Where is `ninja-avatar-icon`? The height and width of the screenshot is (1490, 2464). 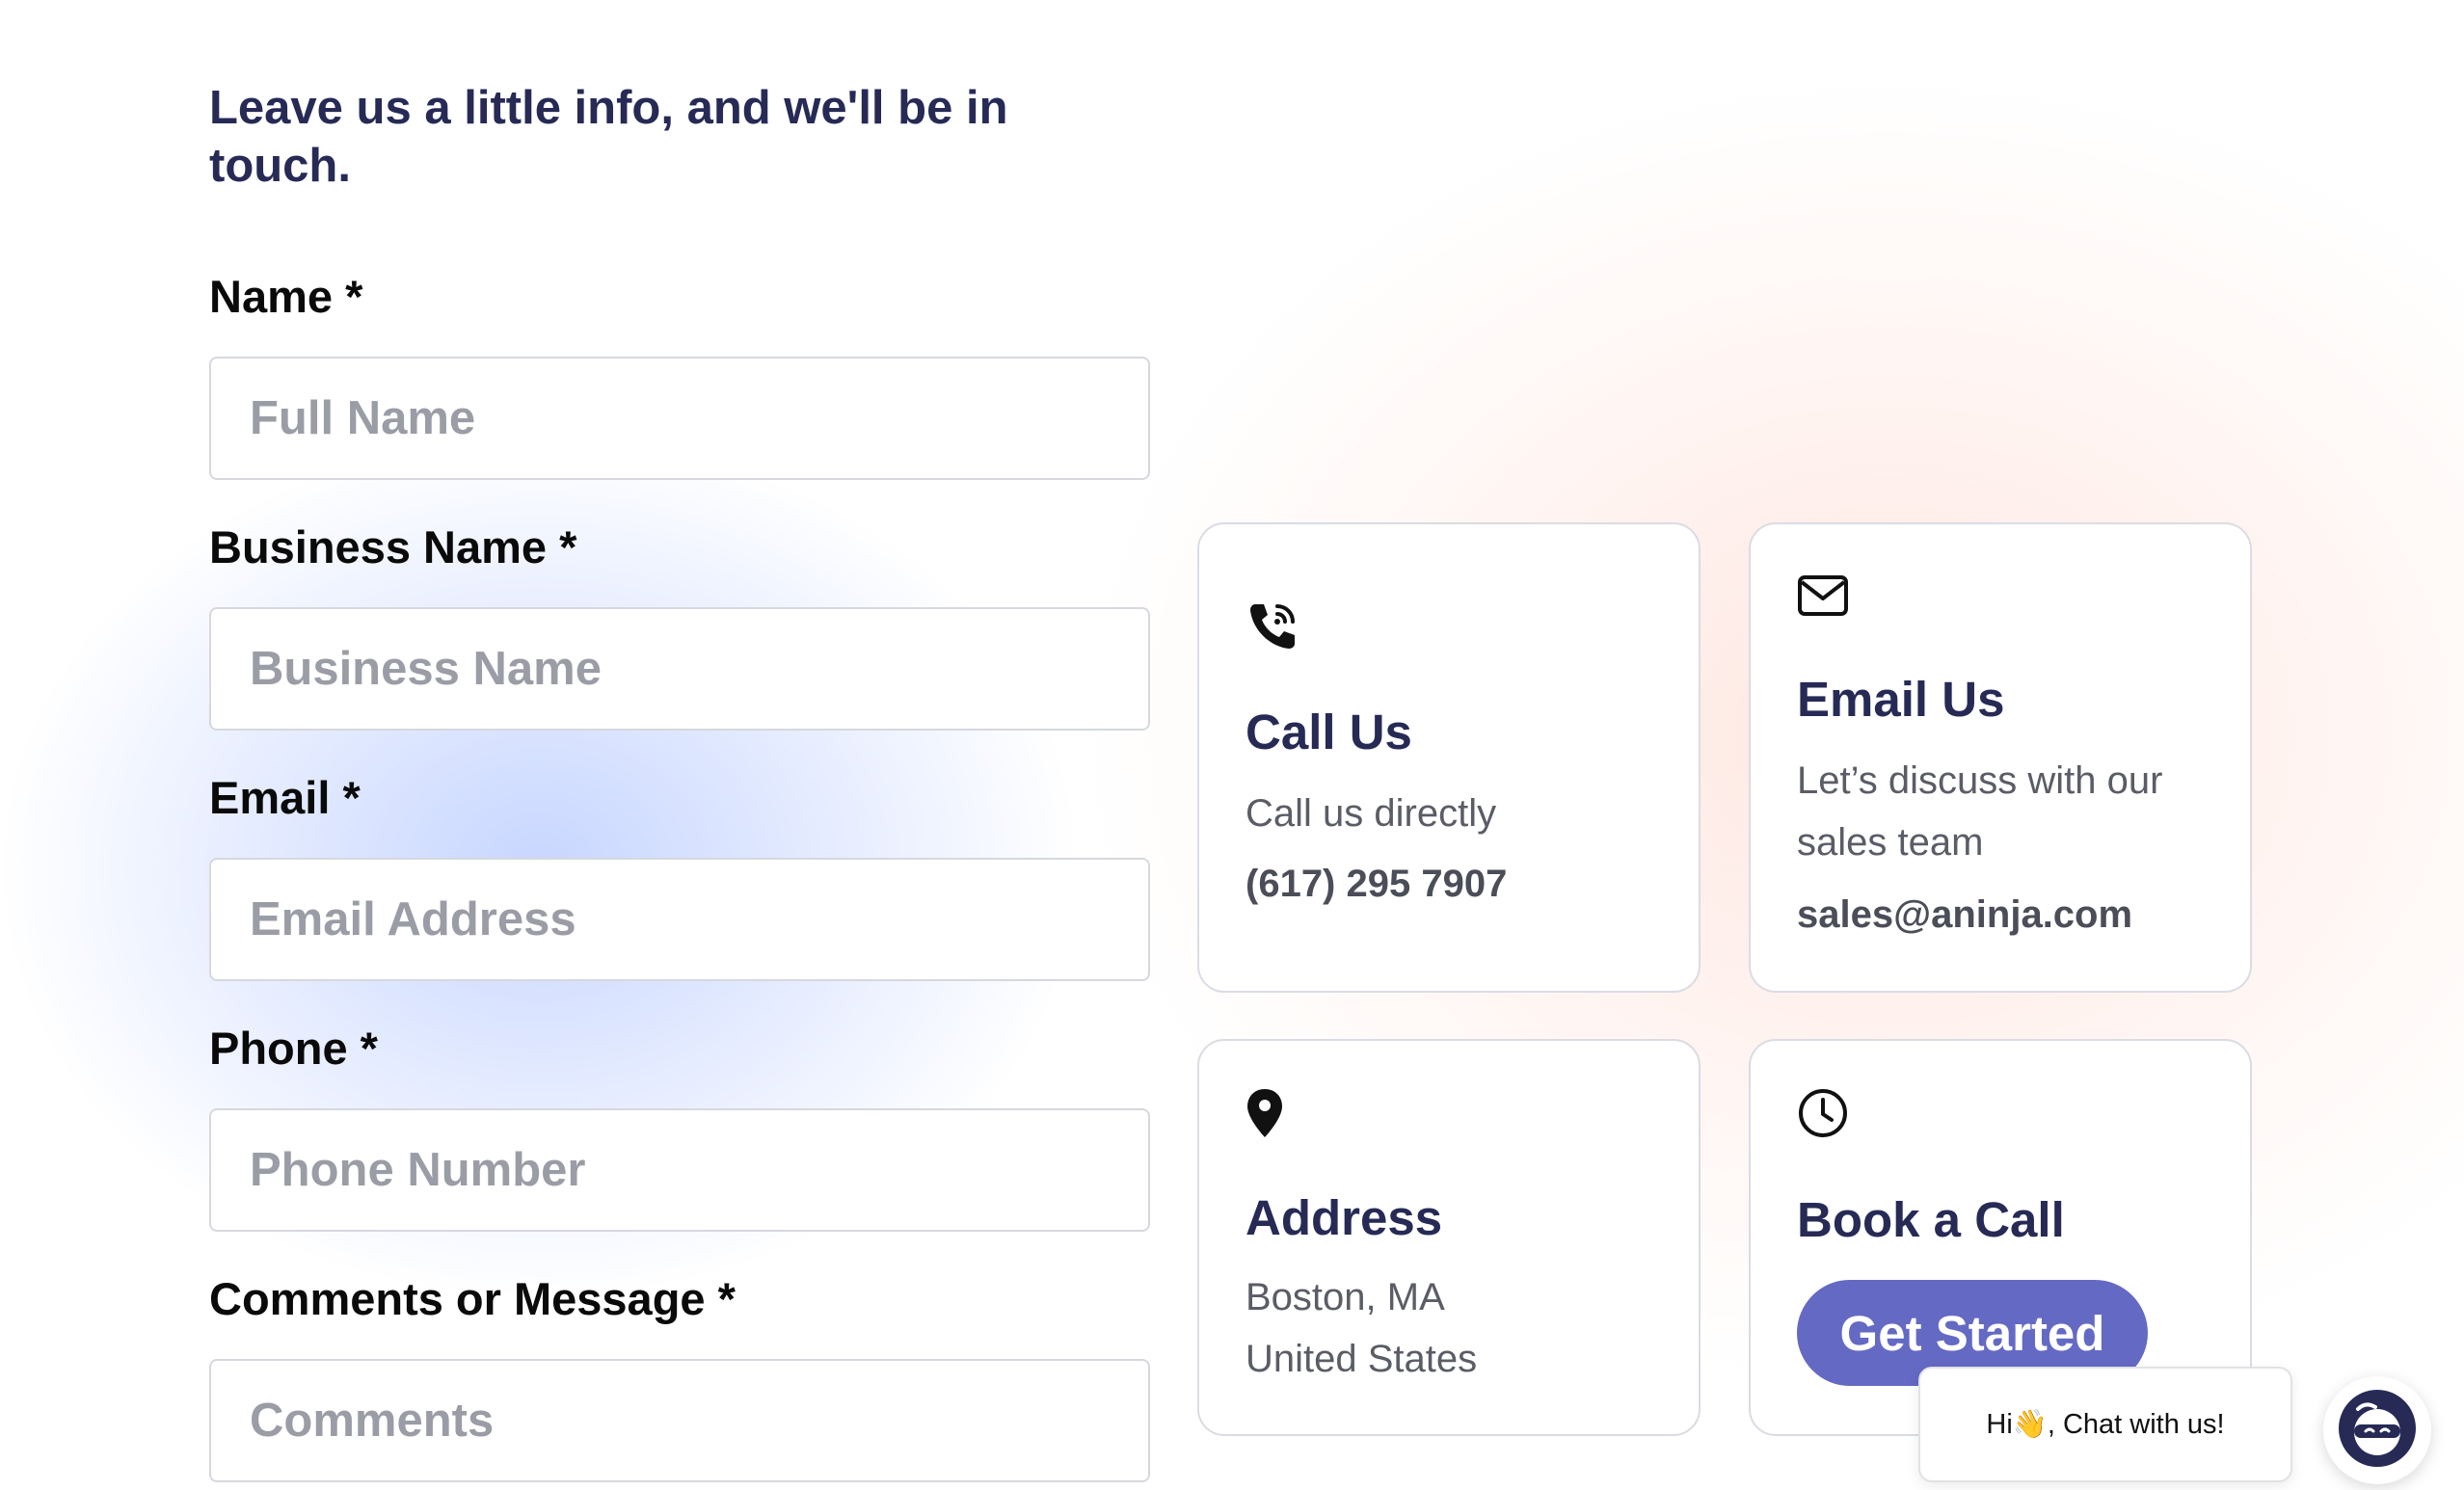 ninja-avatar-icon is located at coordinates (2378, 1431).